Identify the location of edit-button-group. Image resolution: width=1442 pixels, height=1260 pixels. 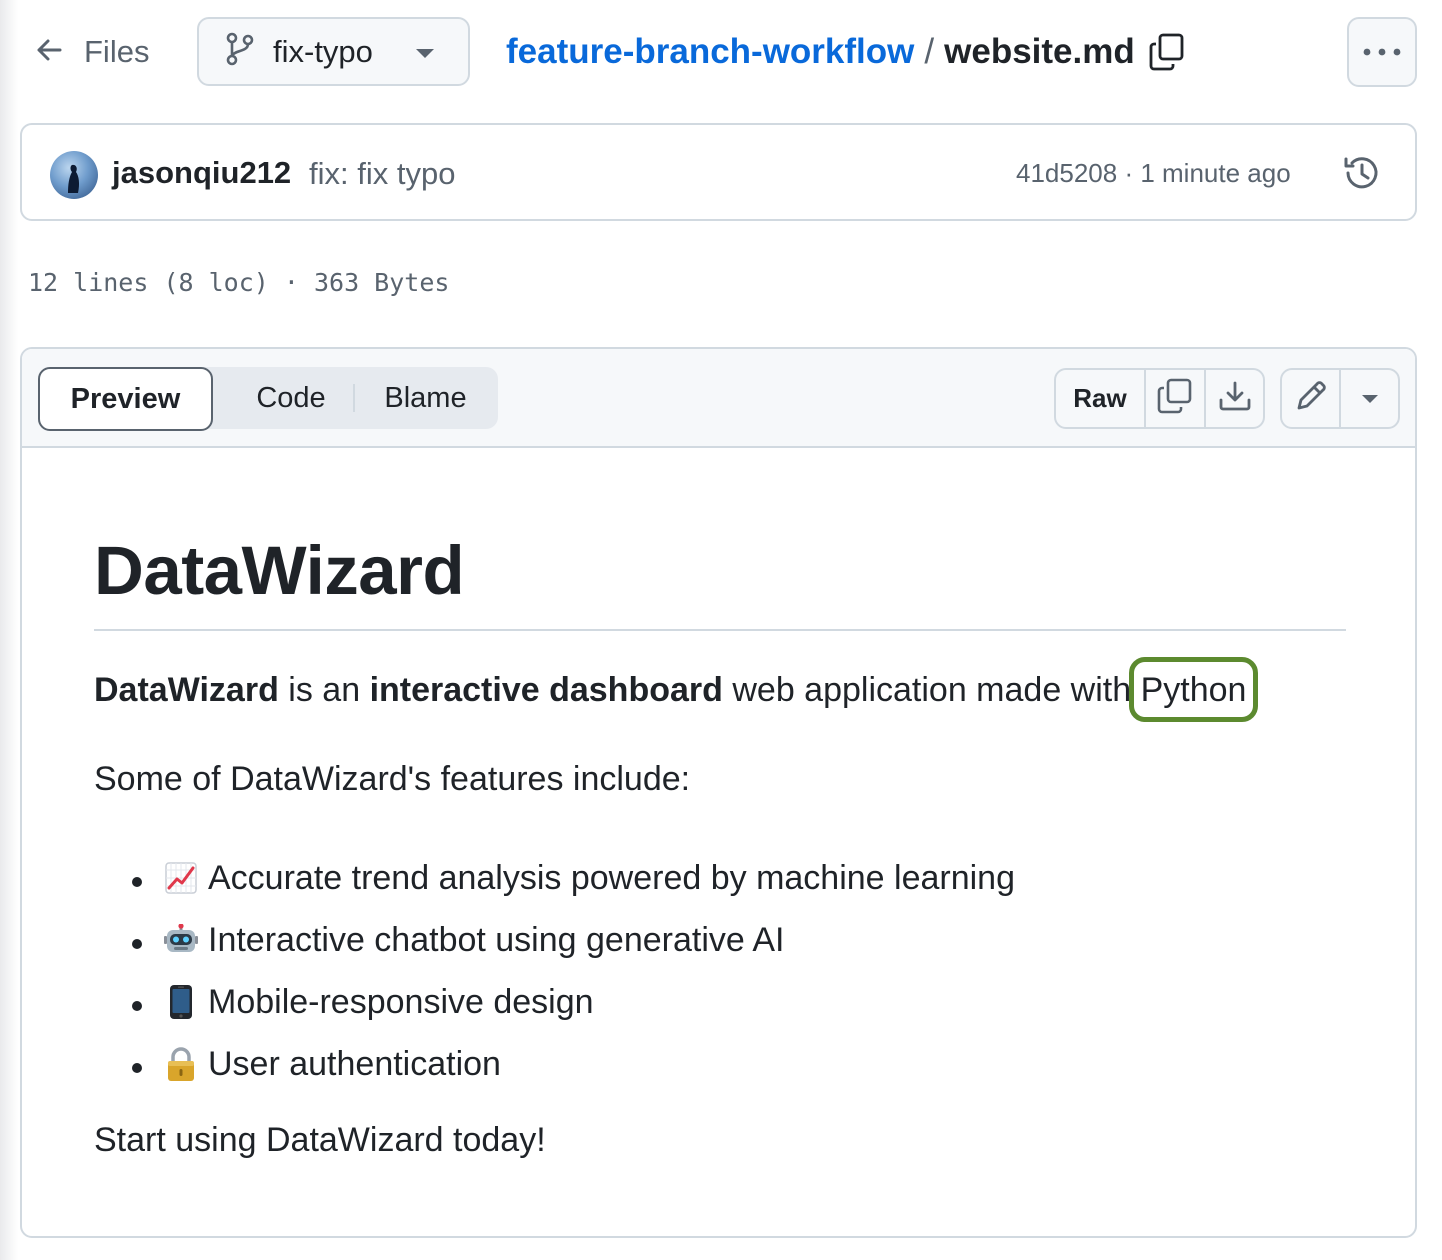
(1340, 398).